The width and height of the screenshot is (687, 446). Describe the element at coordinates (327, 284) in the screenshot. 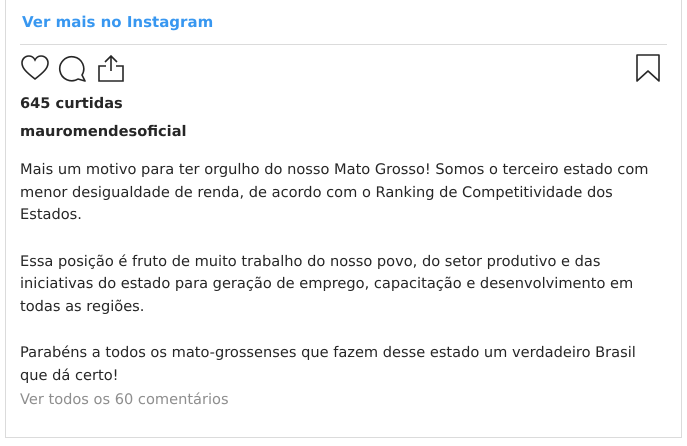

I see `caption-paragraph: Essa posição é fruto de muito trabalho do nosso povo, do setor produtivo e das iniciativas do estado para geração de emprego, capacitação e desenvolvimento em todas as regiões.` at that location.